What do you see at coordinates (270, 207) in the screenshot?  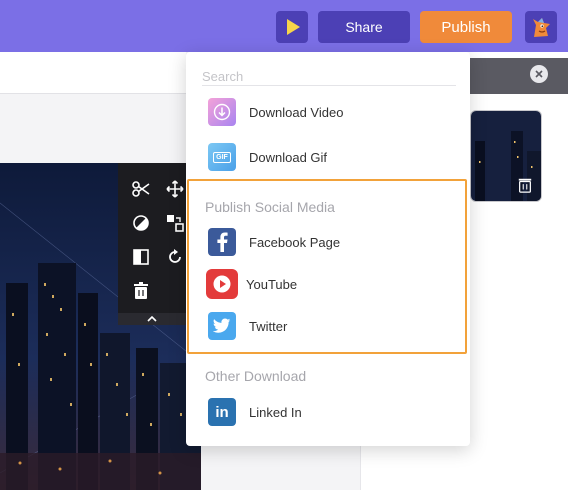 I see `publish-social-media-title: Publish Social Media` at bounding box center [270, 207].